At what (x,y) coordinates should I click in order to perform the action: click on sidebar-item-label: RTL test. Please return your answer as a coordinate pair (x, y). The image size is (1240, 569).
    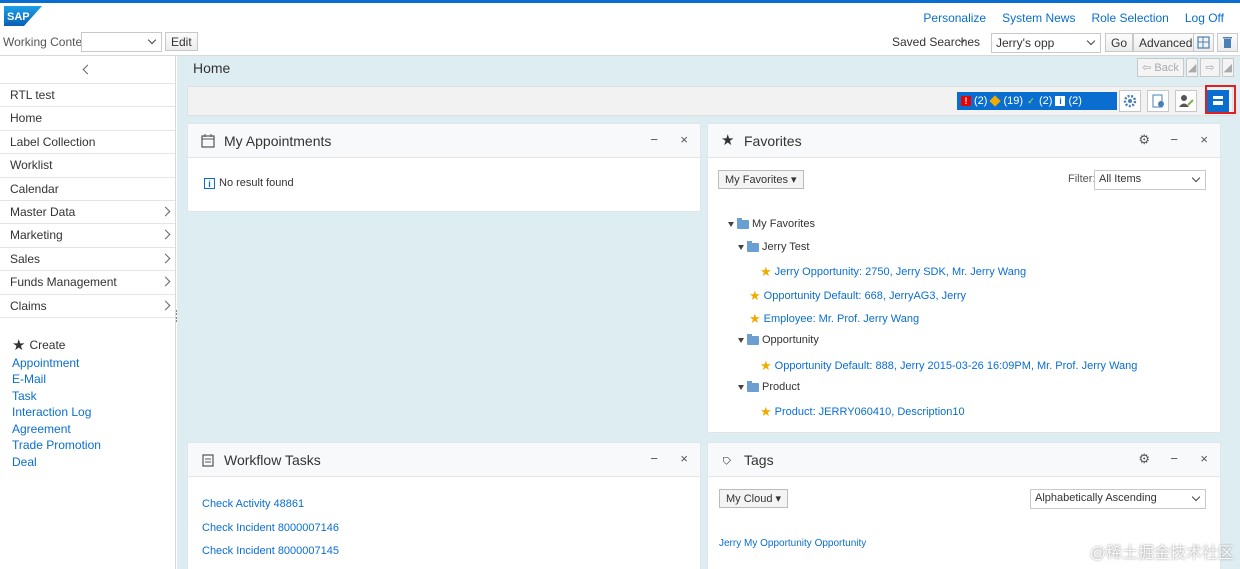
    Looking at the image, I should click on (32, 95).